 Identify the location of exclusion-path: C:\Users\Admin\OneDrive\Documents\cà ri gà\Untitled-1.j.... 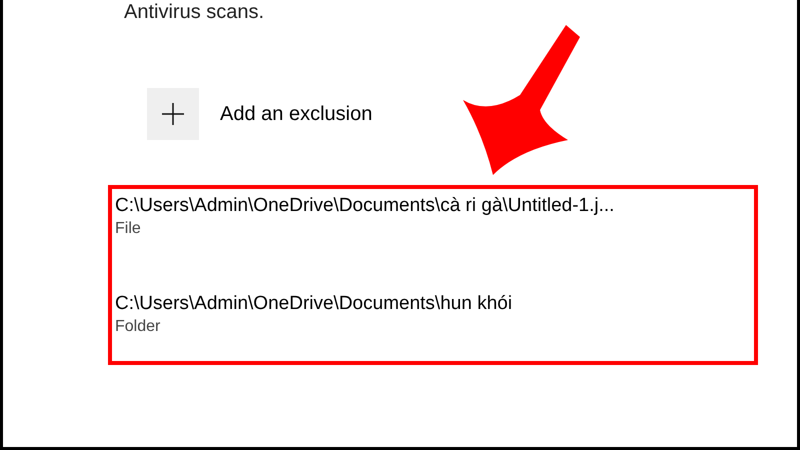
(434, 206).